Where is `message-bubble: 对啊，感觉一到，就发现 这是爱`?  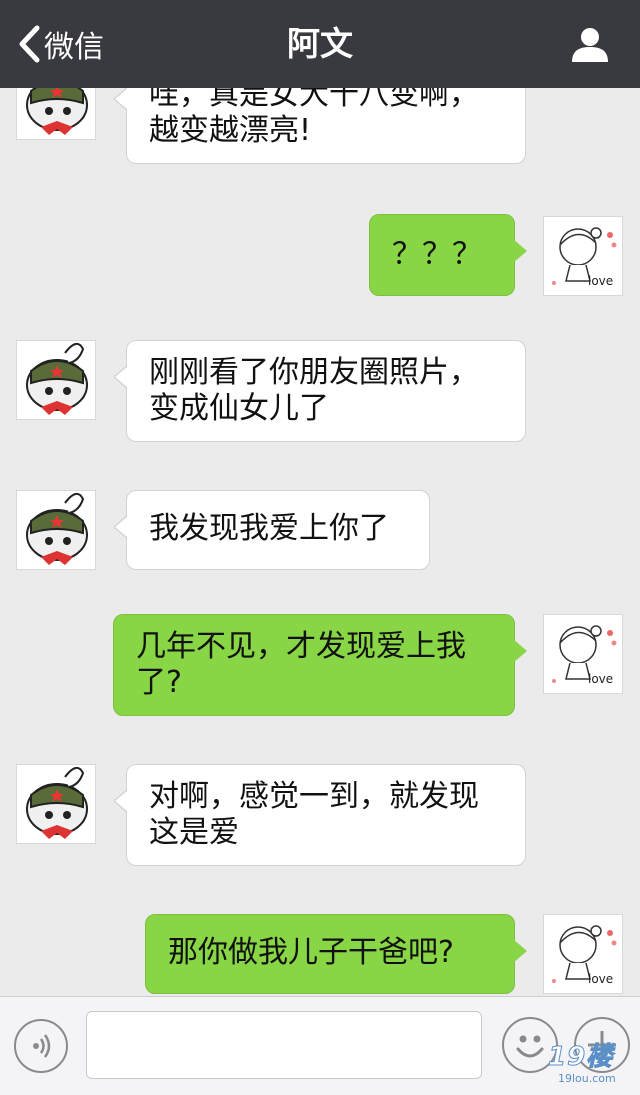 message-bubble: 对啊，感觉一到，就发现 这是爱 is located at coordinates (319, 815).